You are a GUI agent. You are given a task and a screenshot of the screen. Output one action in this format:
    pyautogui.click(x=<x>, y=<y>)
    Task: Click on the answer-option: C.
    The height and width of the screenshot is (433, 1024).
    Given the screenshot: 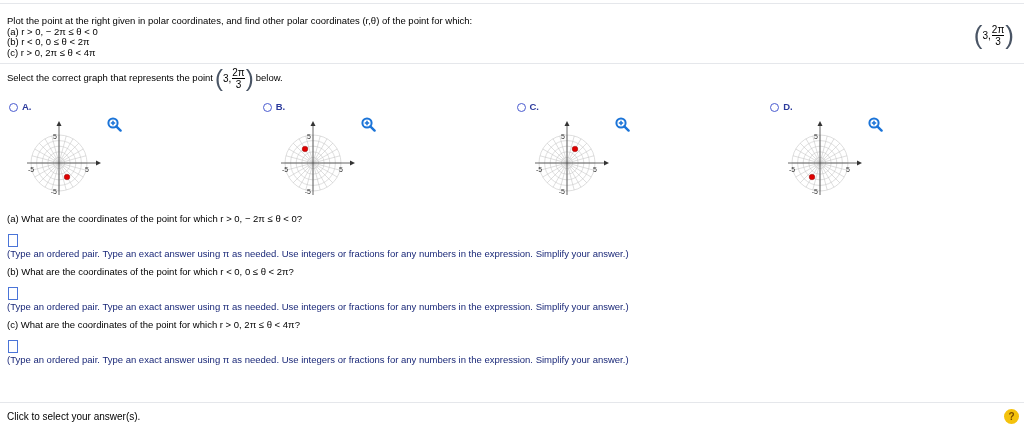 What is the action you would take?
    pyautogui.click(x=527, y=107)
    